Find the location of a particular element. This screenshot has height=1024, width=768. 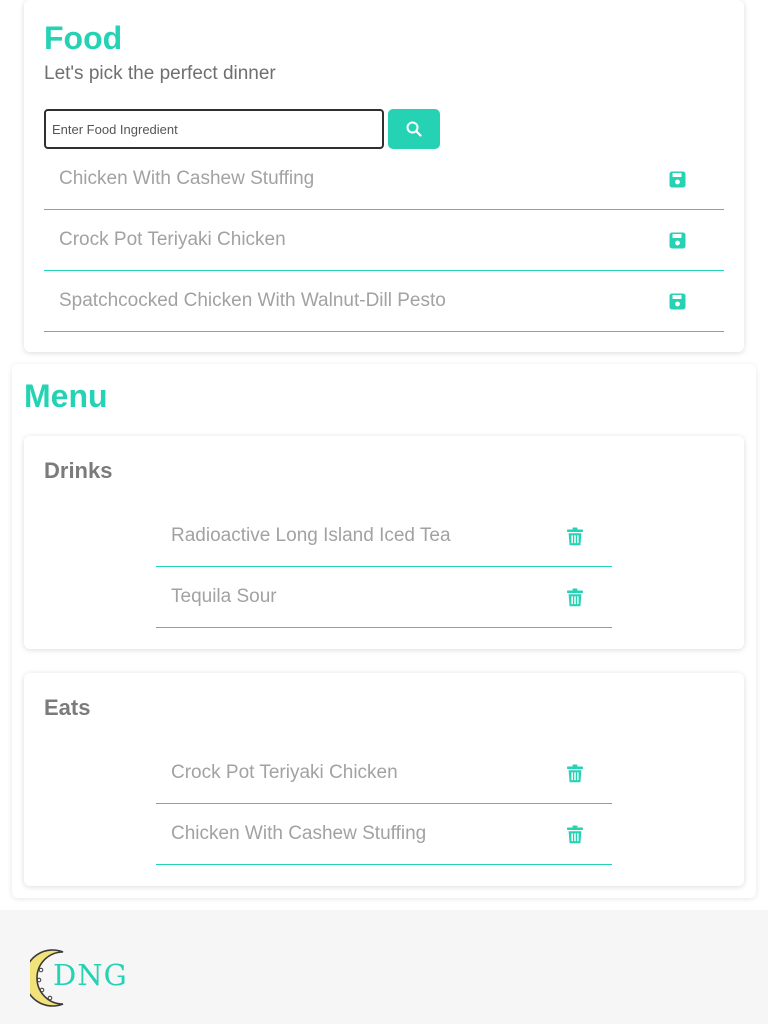

food-result-row: Chicken With Cashew Stuffing is located at coordinates (384, 179).